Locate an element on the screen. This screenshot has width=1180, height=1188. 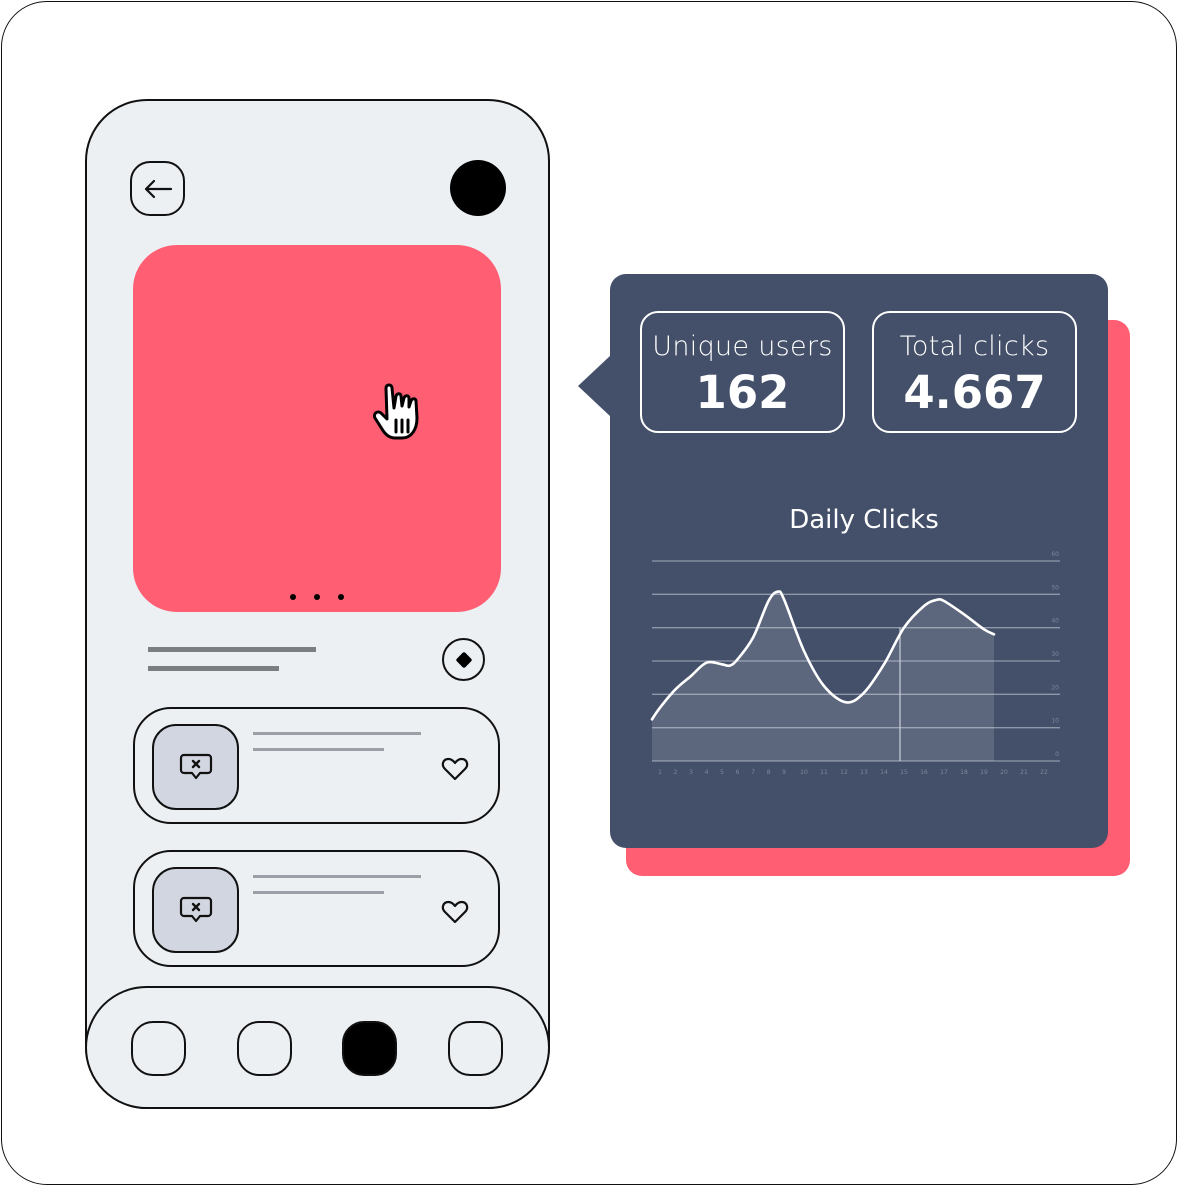
x-tick-label: 5 is located at coordinates (722, 772).